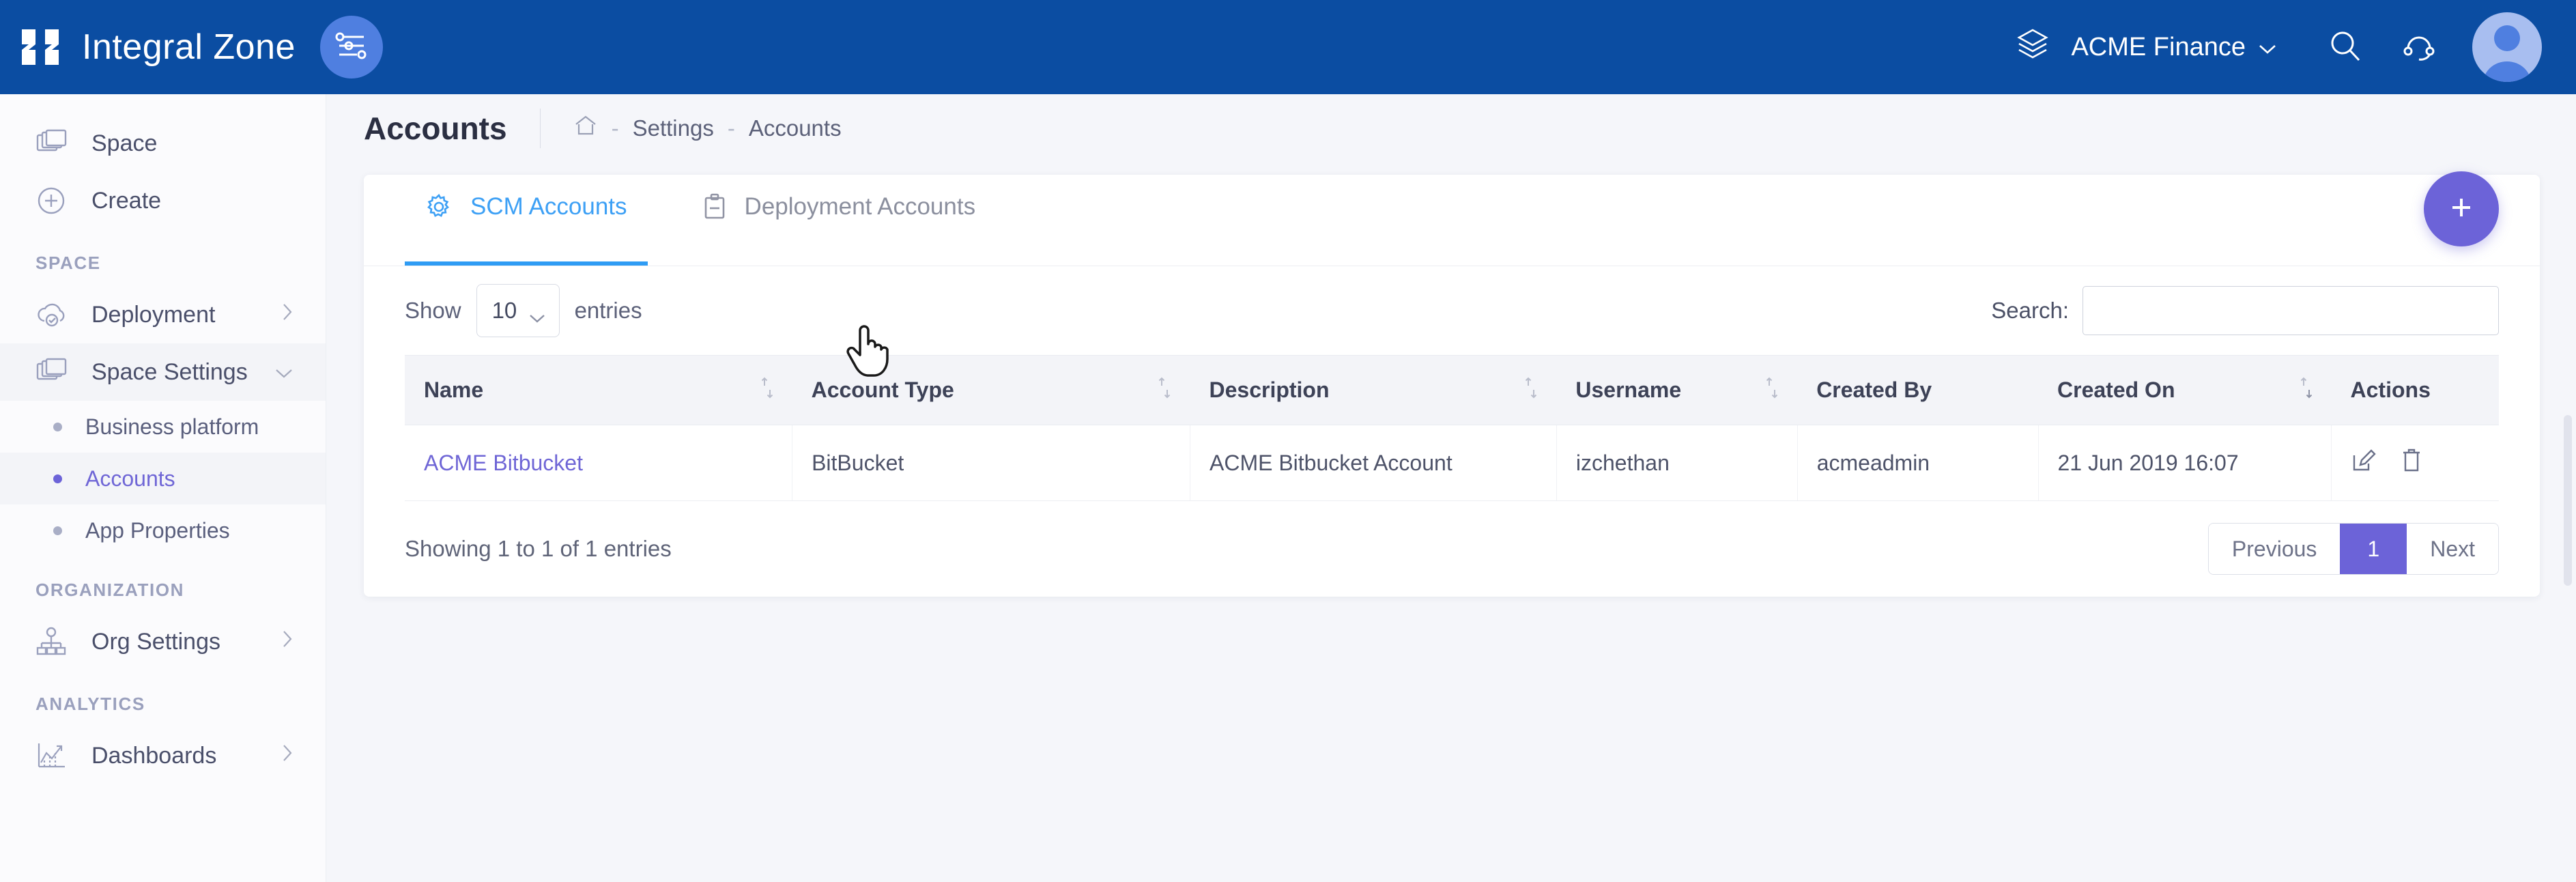  What do you see at coordinates (53, 314) in the screenshot?
I see `cloud-check-icon` at bounding box center [53, 314].